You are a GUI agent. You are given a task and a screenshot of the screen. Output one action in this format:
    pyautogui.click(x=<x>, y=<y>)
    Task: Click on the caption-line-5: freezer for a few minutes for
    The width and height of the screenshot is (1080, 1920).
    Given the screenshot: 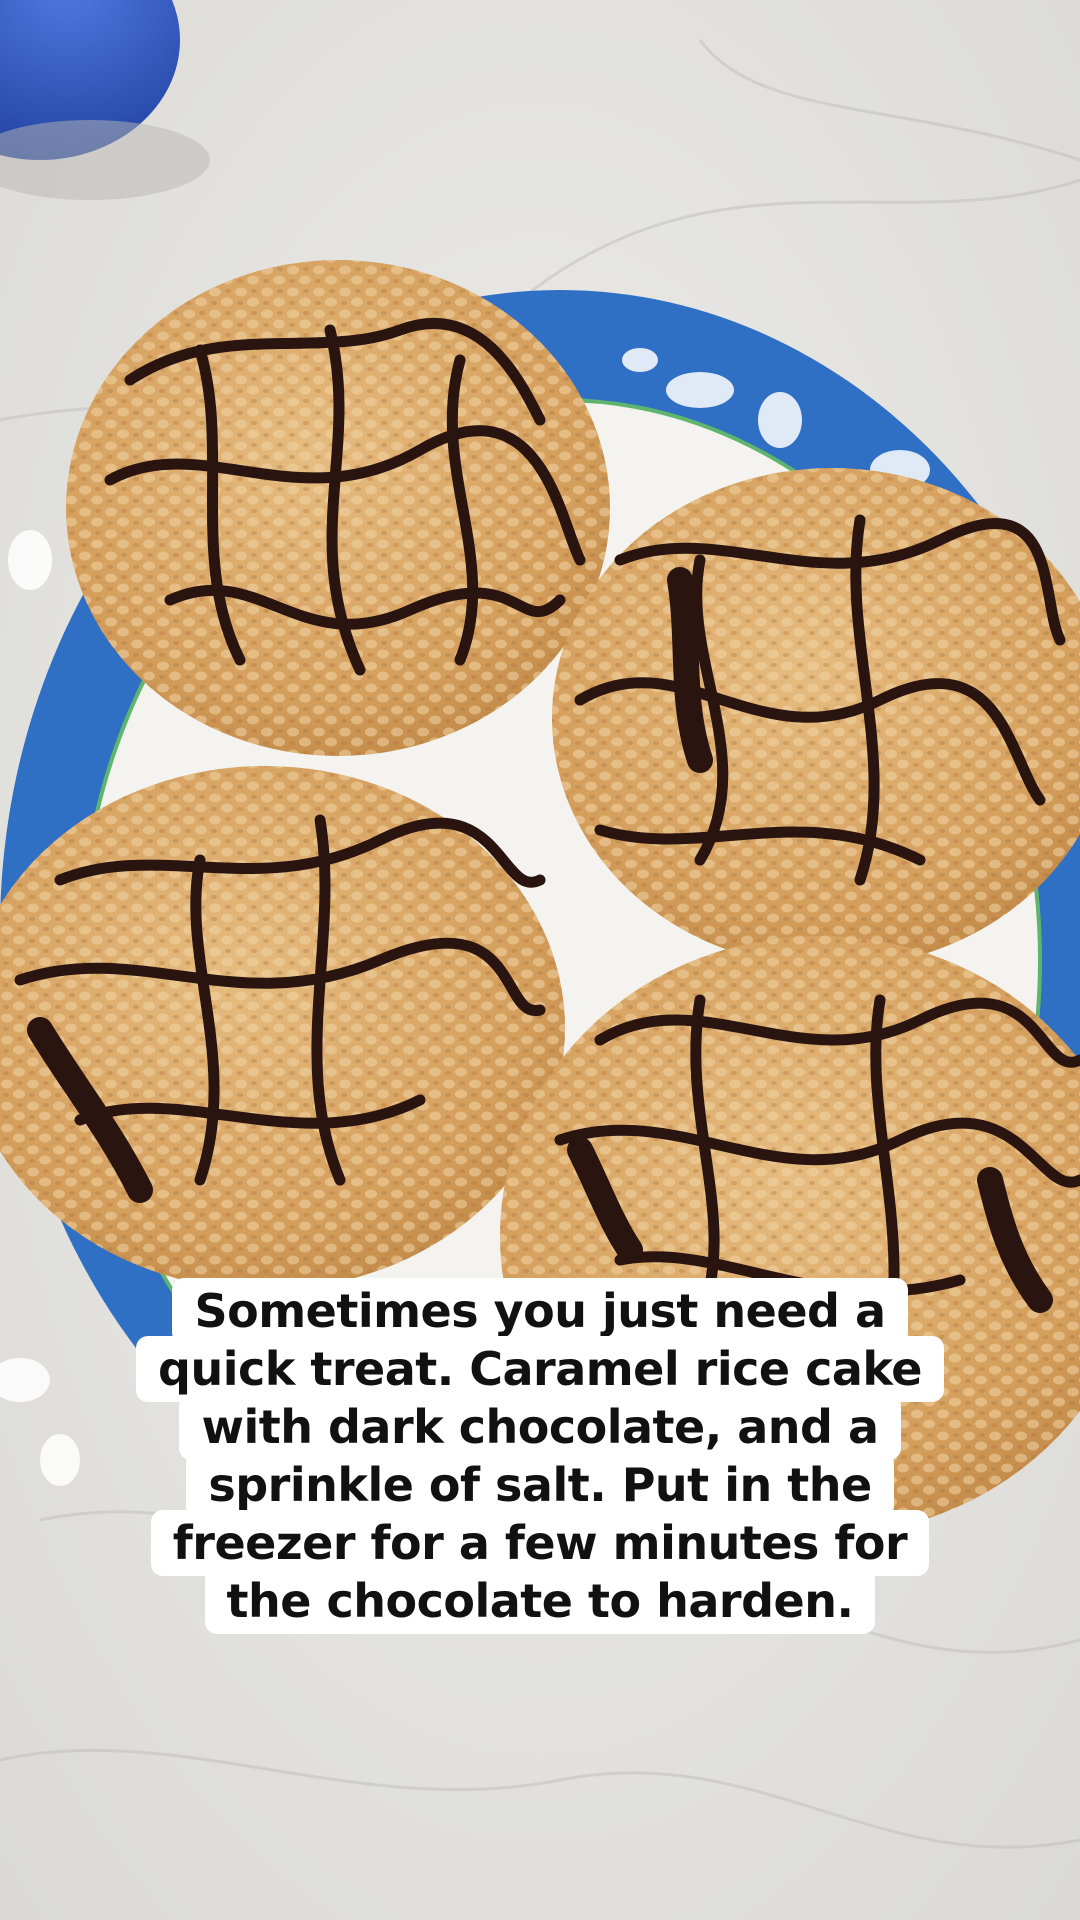 What is the action you would take?
    pyautogui.click(x=540, y=1543)
    